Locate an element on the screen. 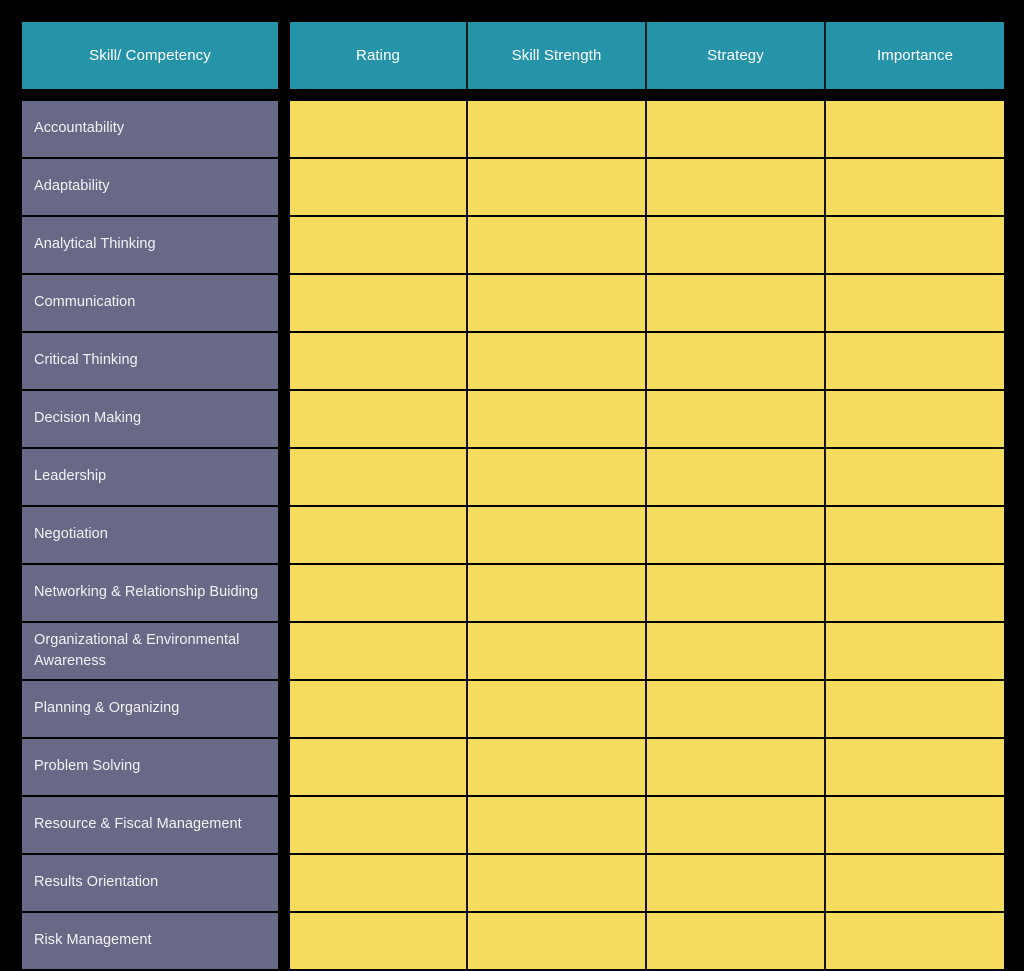  skill-name-label: Accountability is located at coordinates (79, 128).